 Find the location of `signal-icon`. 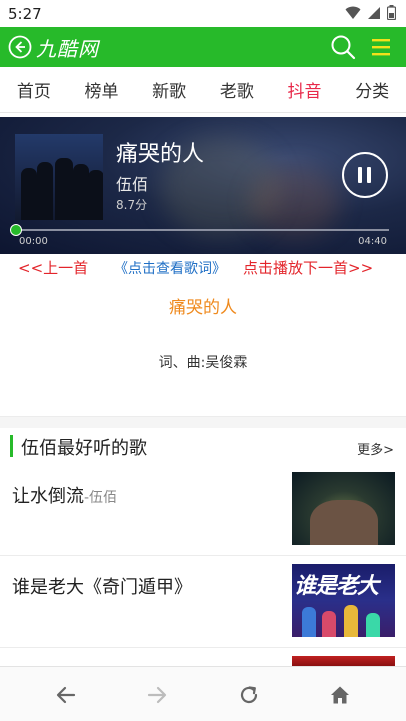

signal-icon is located at coordinates (374, 12).